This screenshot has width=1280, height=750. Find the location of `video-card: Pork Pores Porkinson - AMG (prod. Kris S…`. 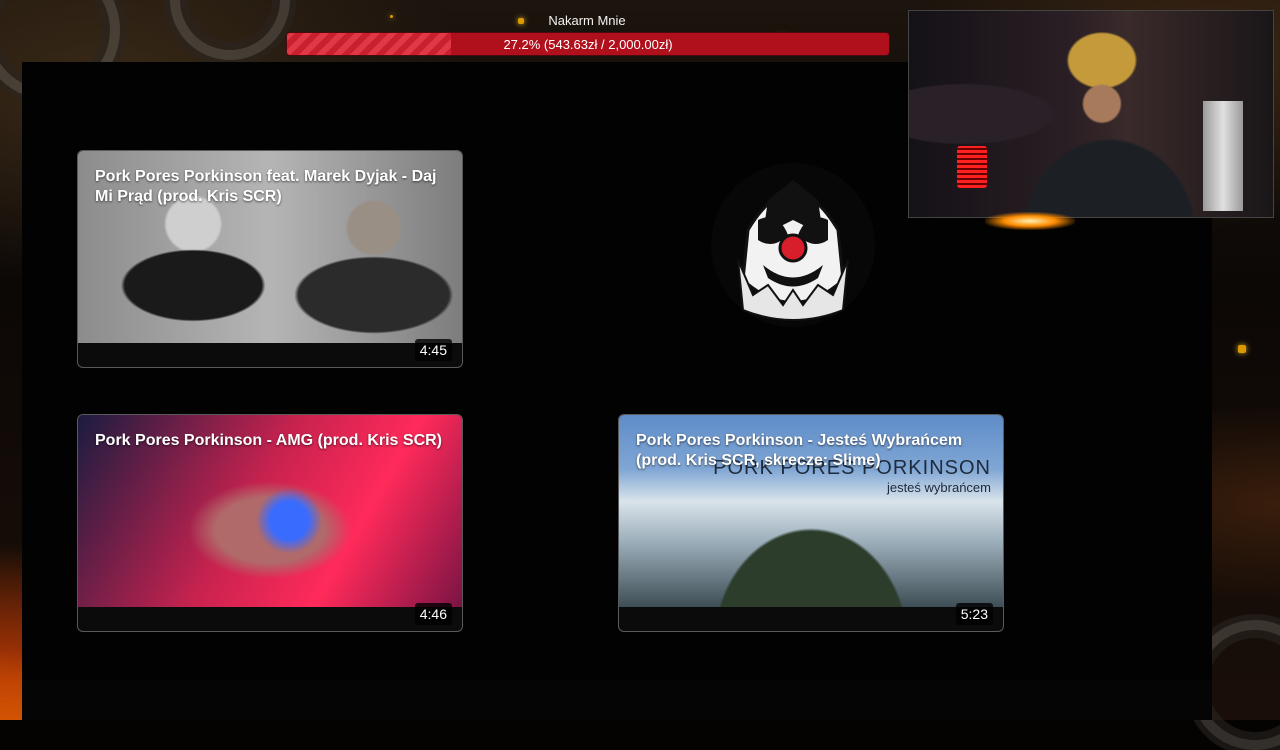

video-card: Pork Pores Porkinson - AMG (prod. Kris S… is located at coordinates (270, 523).